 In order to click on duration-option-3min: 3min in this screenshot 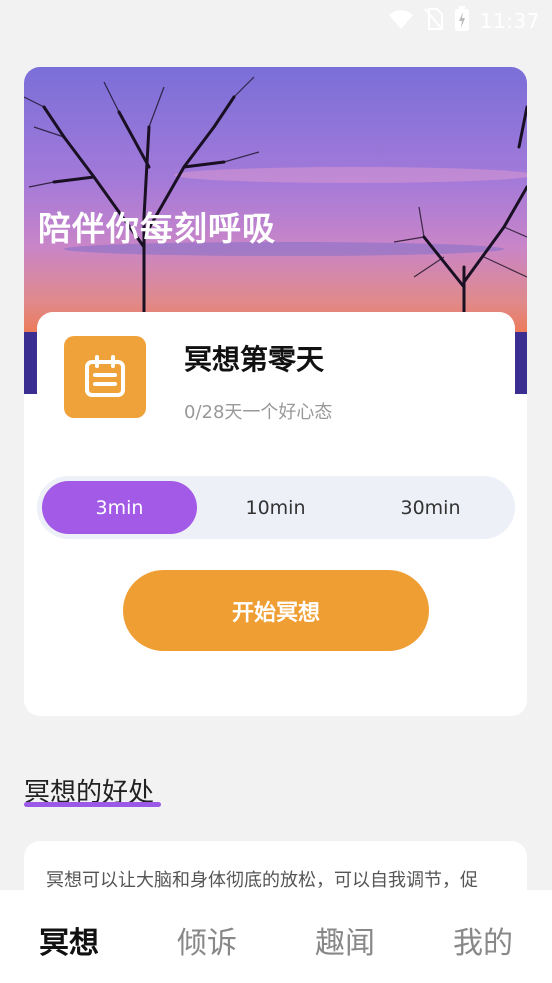, I will do `click(119, 507)`.